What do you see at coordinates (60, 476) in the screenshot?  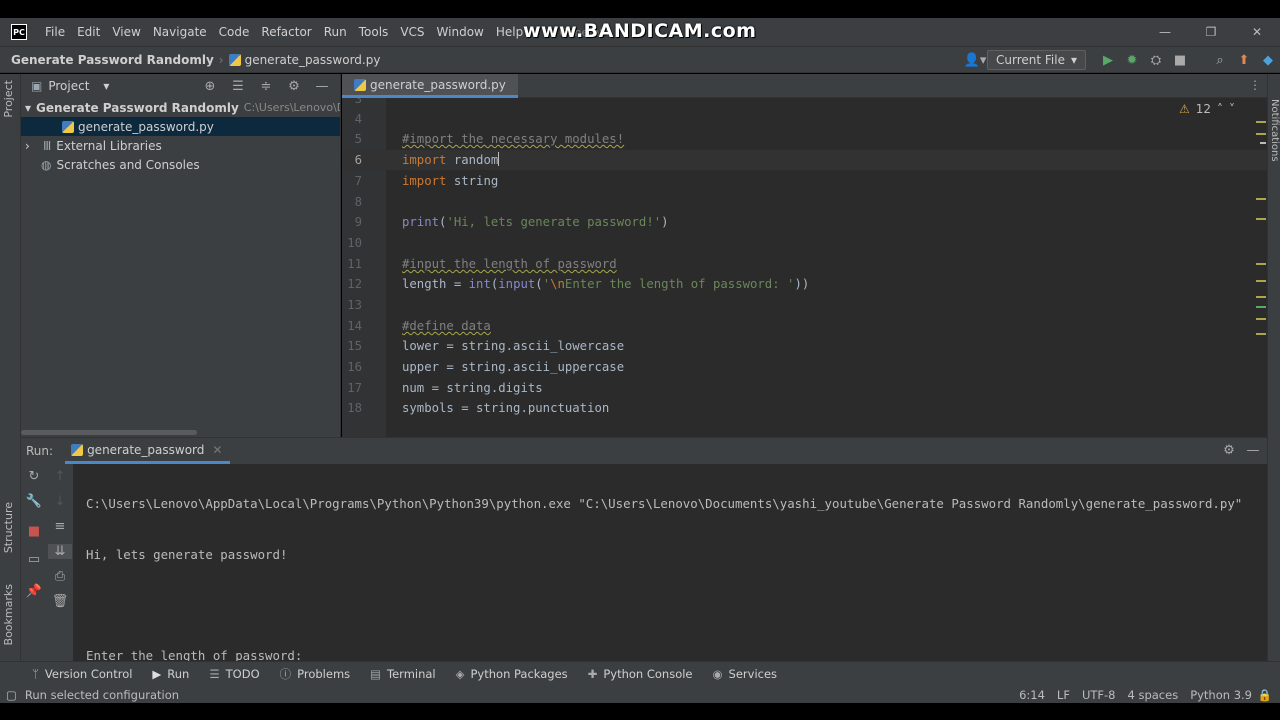 I see `up-arrow-icon: ↑` at bounding box center [60, 476].